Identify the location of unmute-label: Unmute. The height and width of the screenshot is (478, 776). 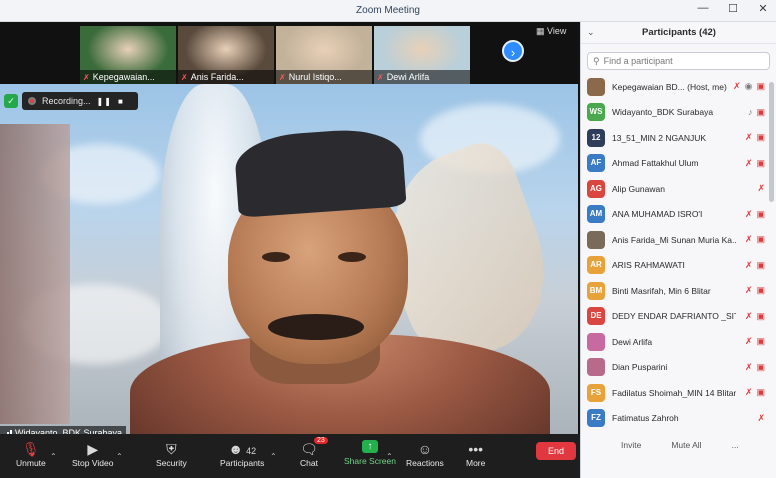
(31, 463).